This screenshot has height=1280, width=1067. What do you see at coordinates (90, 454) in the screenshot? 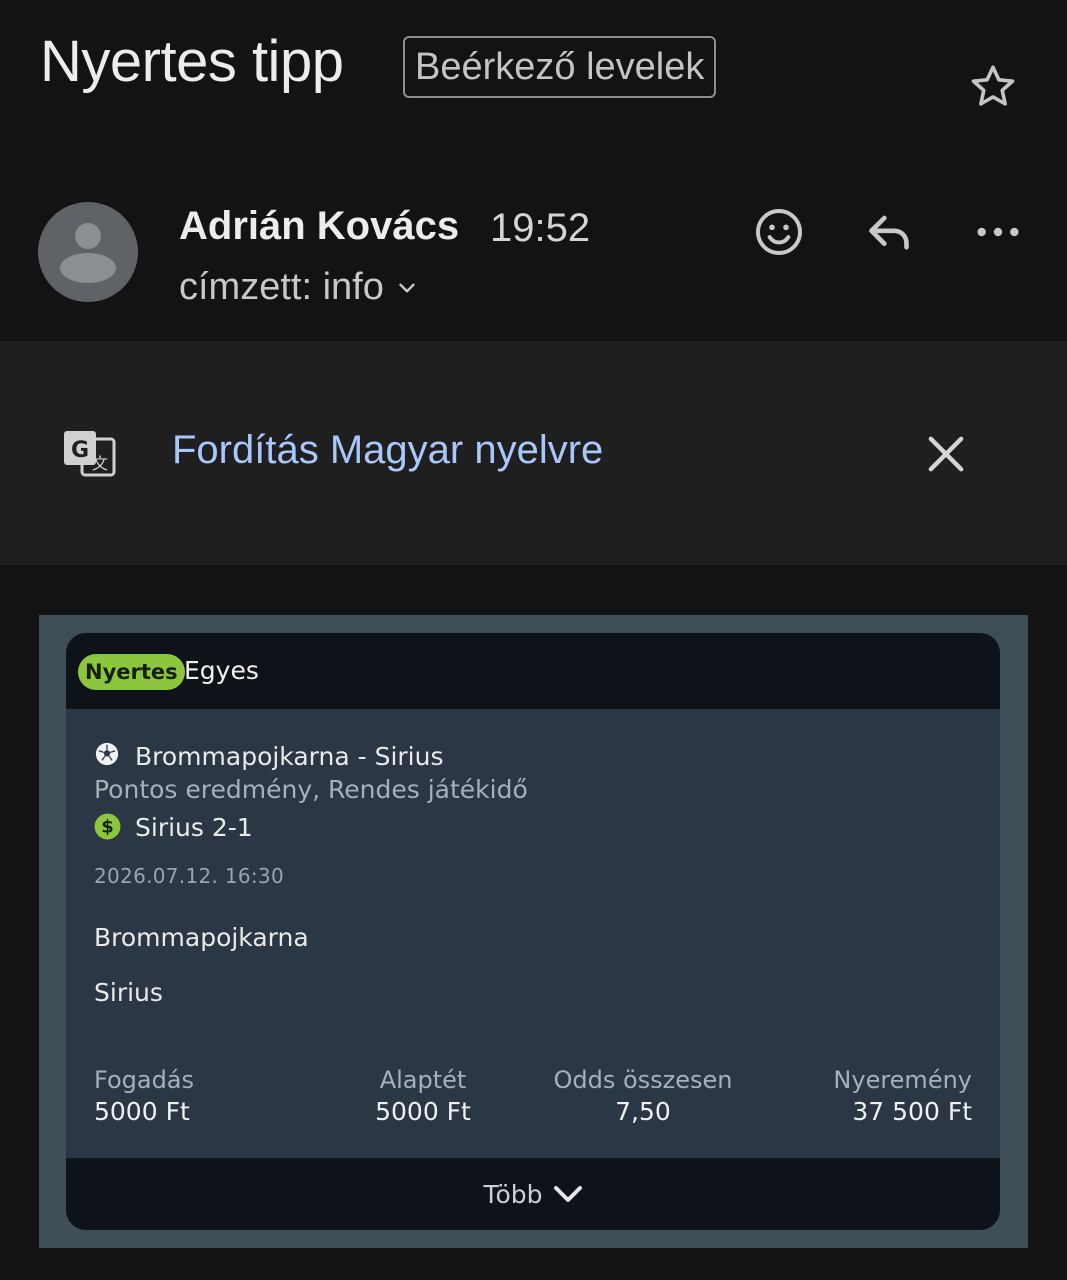
I see `translate-icon: G 文` at bounding box center [90, 454].